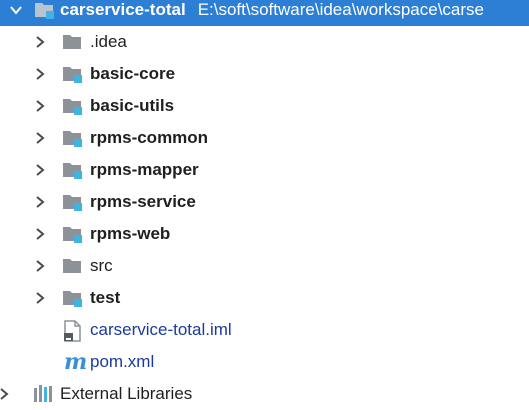 The width and height of the screenshot is (529, 410). Describe the element at coordinates (149, 137) in the screenshot. I see `tree-folder-label: rpms-common` at that location.